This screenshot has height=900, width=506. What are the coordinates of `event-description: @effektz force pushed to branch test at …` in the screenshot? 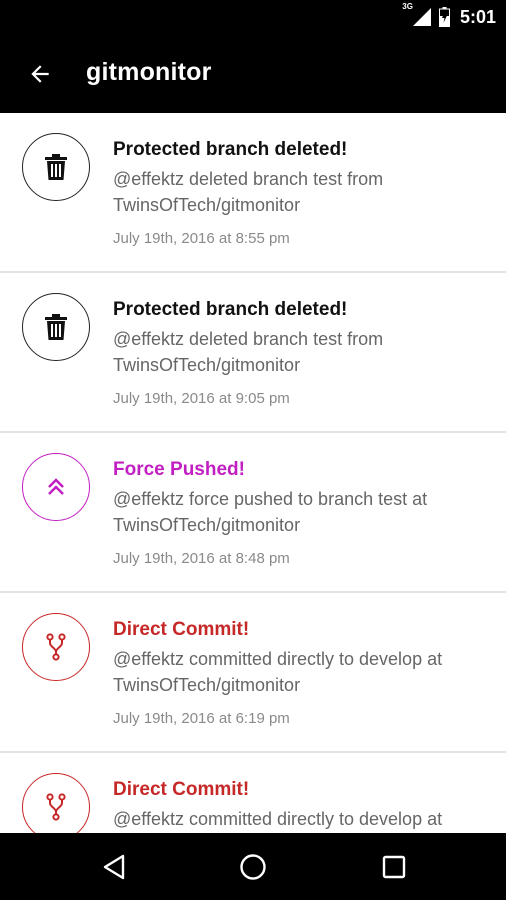 It's located at (270, 512).